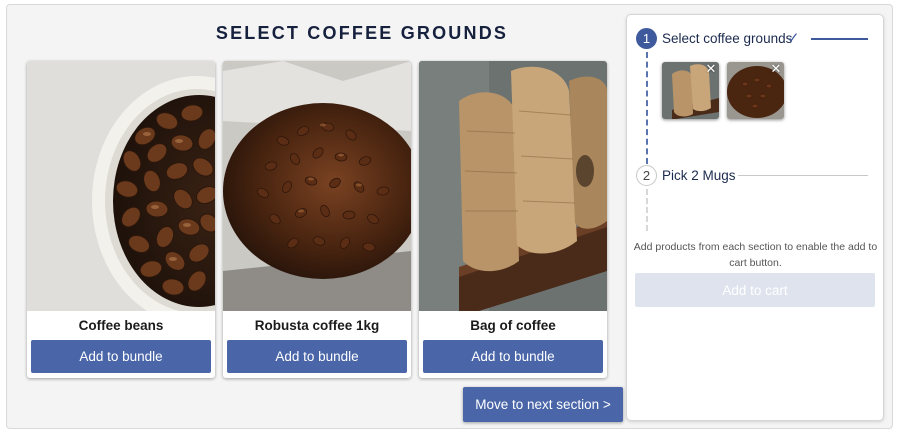 The width and height of the screenshot is (900, 435). I want to click on section-title: SELECT COFFEE GROUNDS, so click(362, 33).